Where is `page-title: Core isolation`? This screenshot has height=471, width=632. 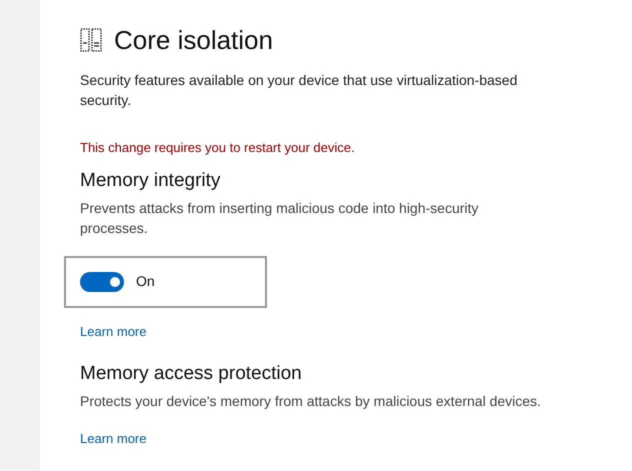 page-title: Core isolation is located at coordinates (193, 40).